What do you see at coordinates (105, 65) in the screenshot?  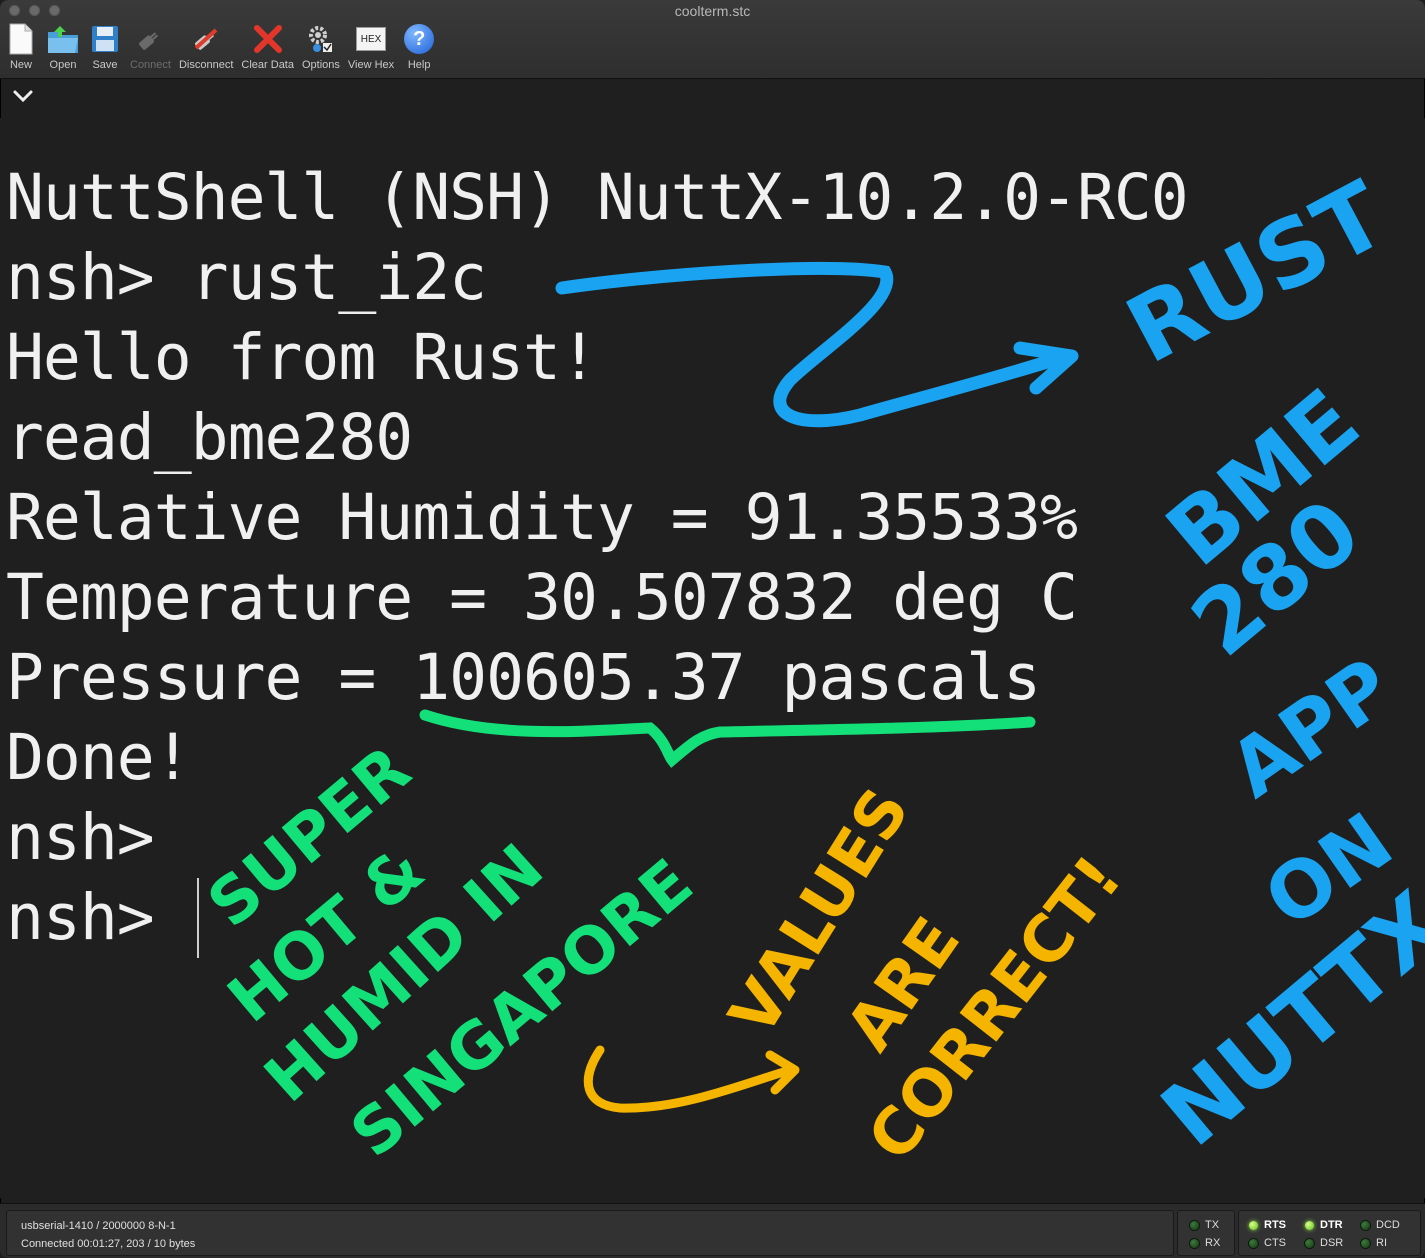 I see `save-label: Save` at bounding box center [105, 65].